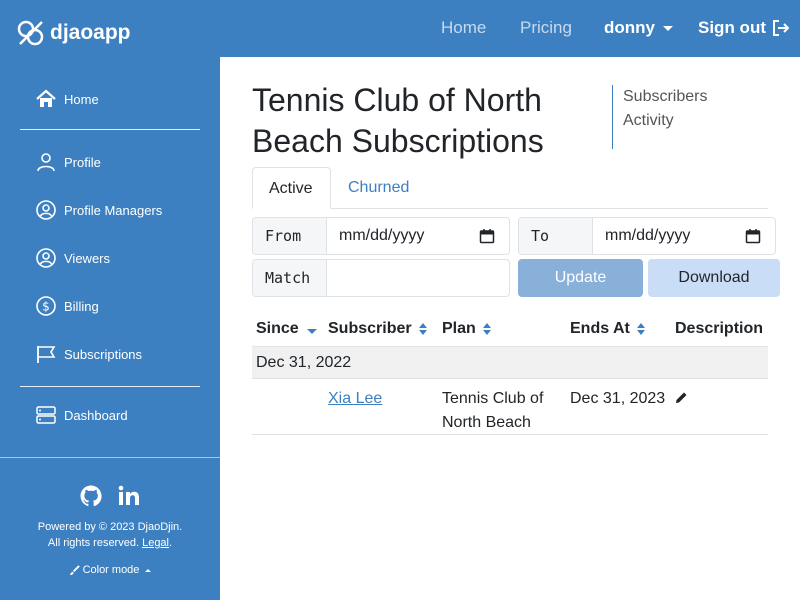 The height and width of the screenshot is (600, 800). What do you see at coordinates (556, 236) in the screenshot?
I see `to-label: To` at bounding box center [556, 236].